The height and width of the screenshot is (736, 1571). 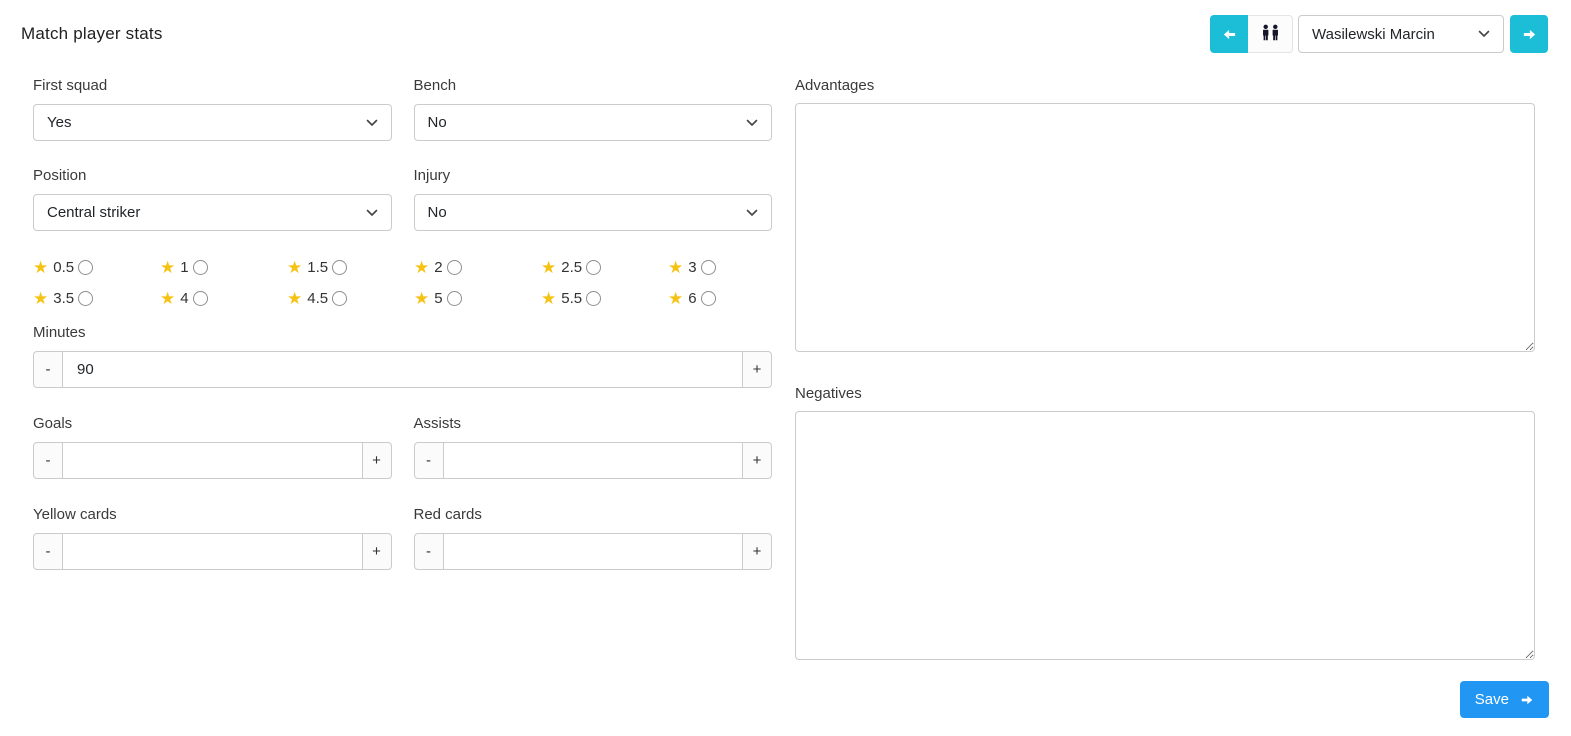 What do you see at coordinates (212, 122) in the screenshot?
I see `first-squad-select: Yes` at bounding box center [212, 122].